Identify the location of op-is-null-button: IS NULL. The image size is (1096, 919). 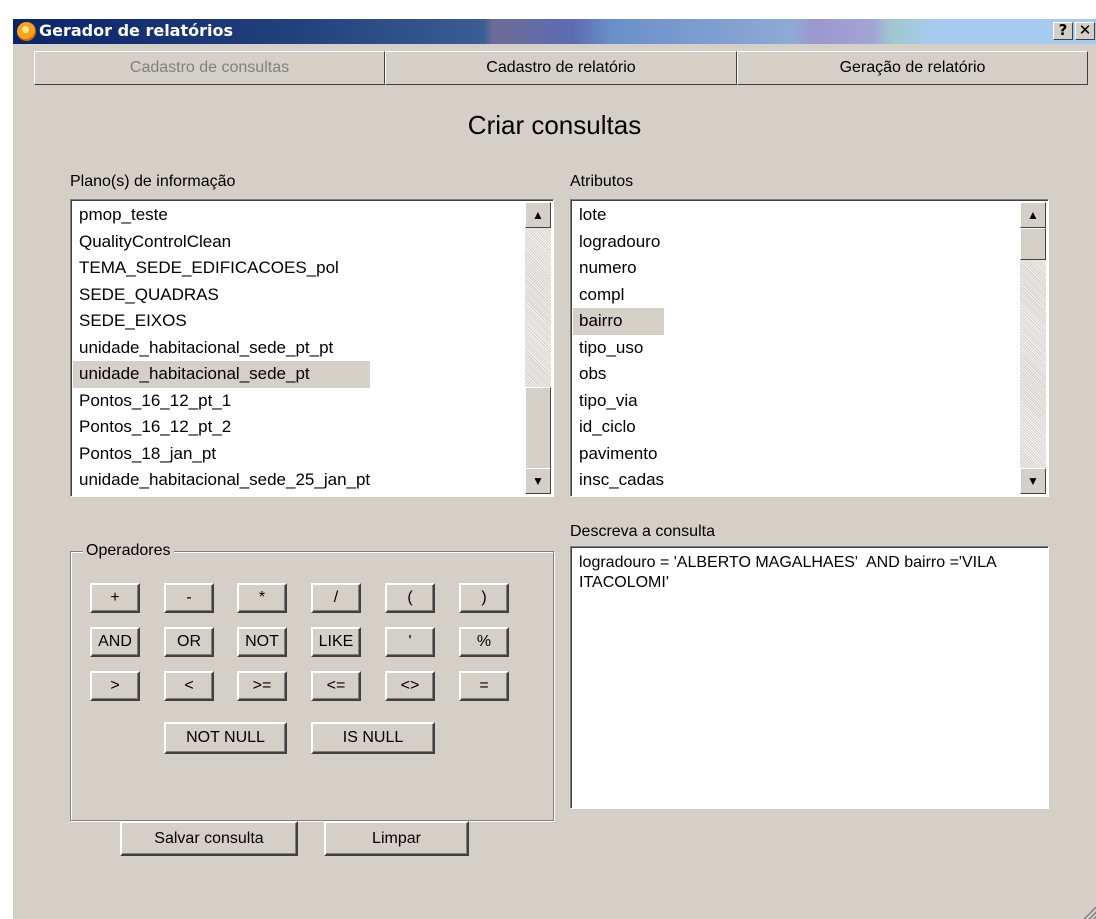
(373, 738).